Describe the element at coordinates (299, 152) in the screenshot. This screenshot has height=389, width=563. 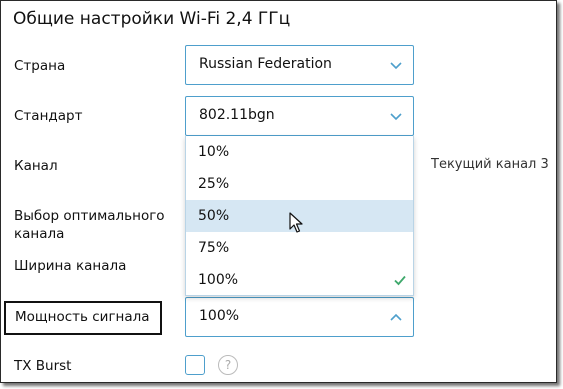
I see `power-option-10: 10%` at that location.